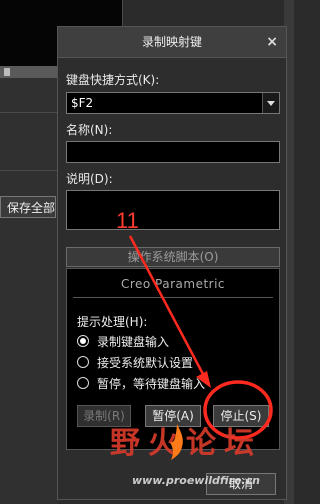 The width and height of the screenshot is (320, 504). I want to click on annotation-arrow-line, so click(167, 306).